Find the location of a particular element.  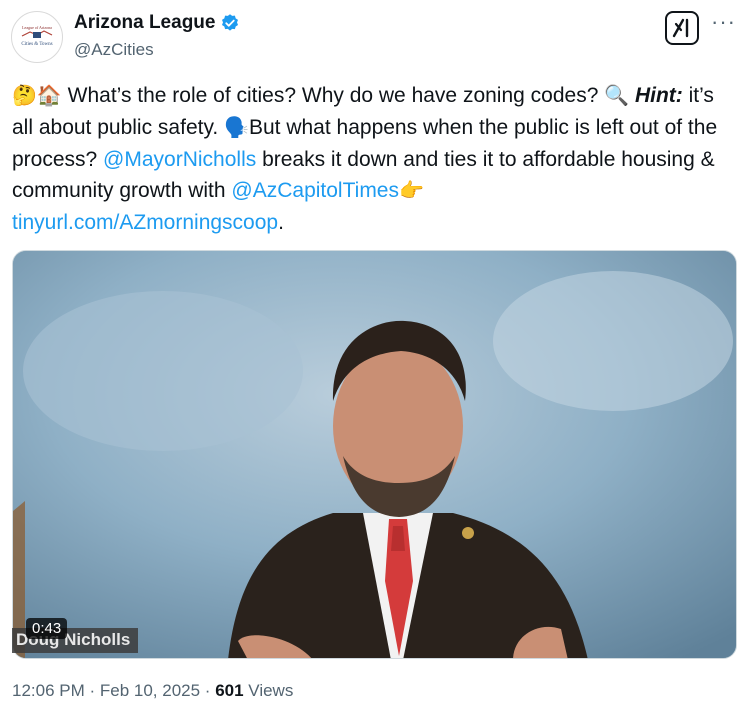

pointing-hand-emoji: 👉 is located at coordinates (411, 191).